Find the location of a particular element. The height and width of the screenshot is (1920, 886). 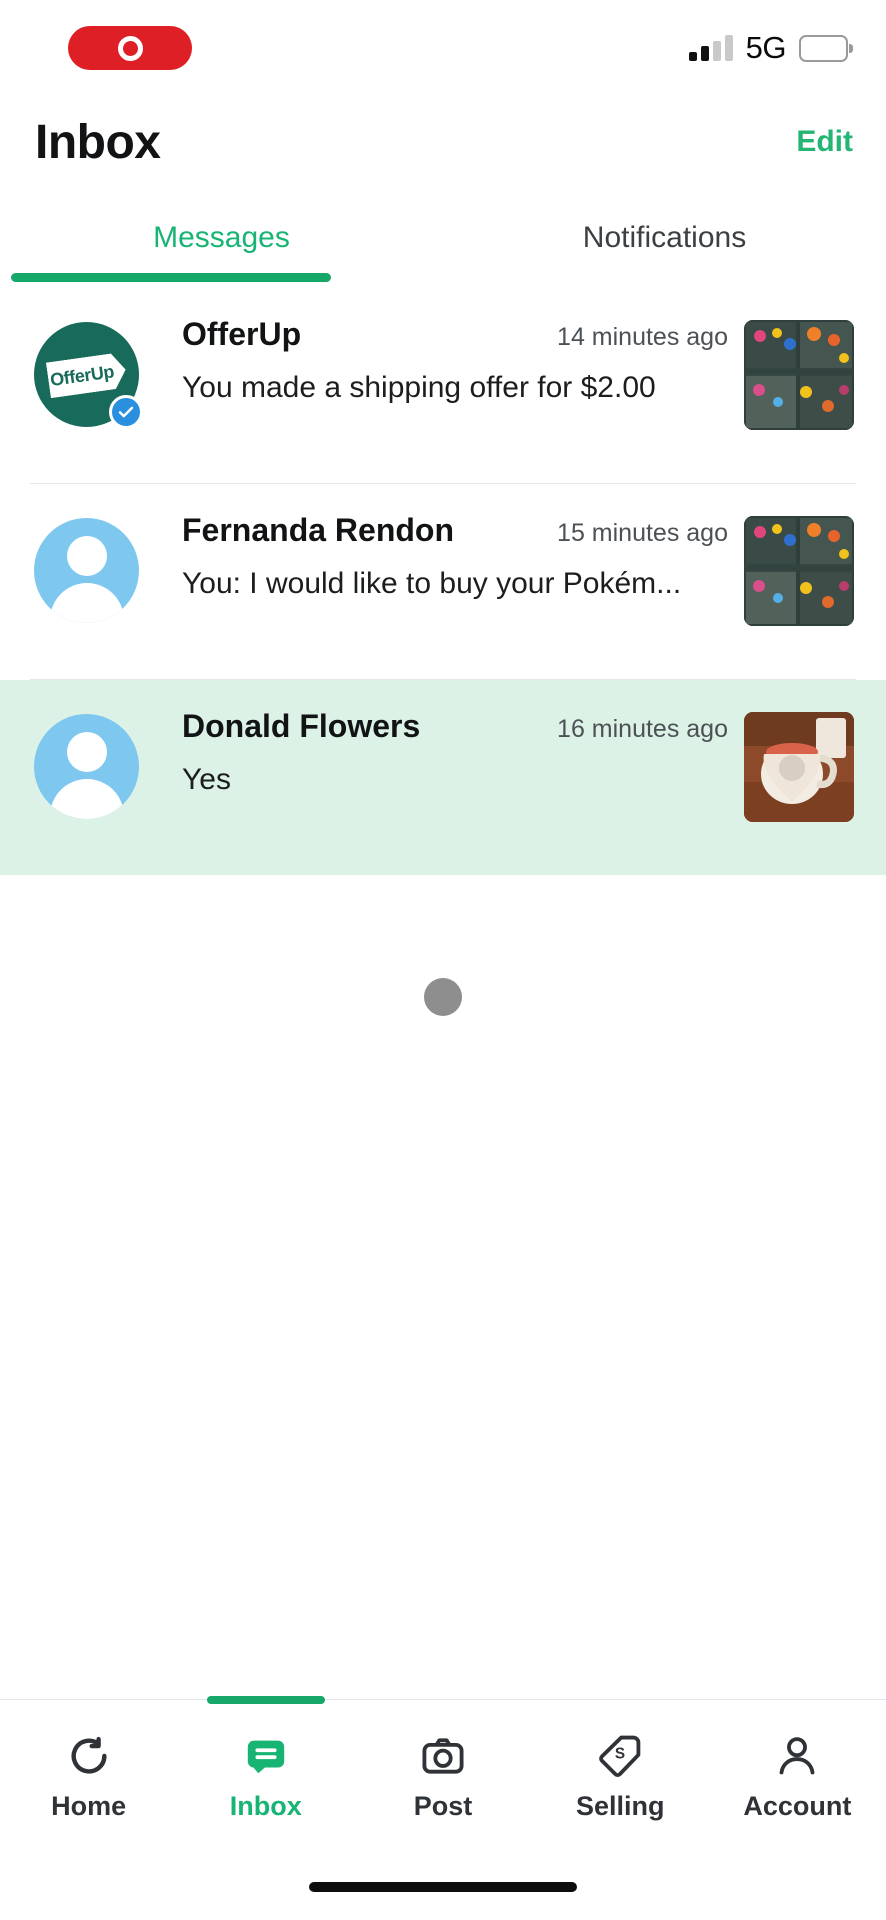

conversation-header-line: OfferUp 14 minutes ago is located at coordinates (455, 334).